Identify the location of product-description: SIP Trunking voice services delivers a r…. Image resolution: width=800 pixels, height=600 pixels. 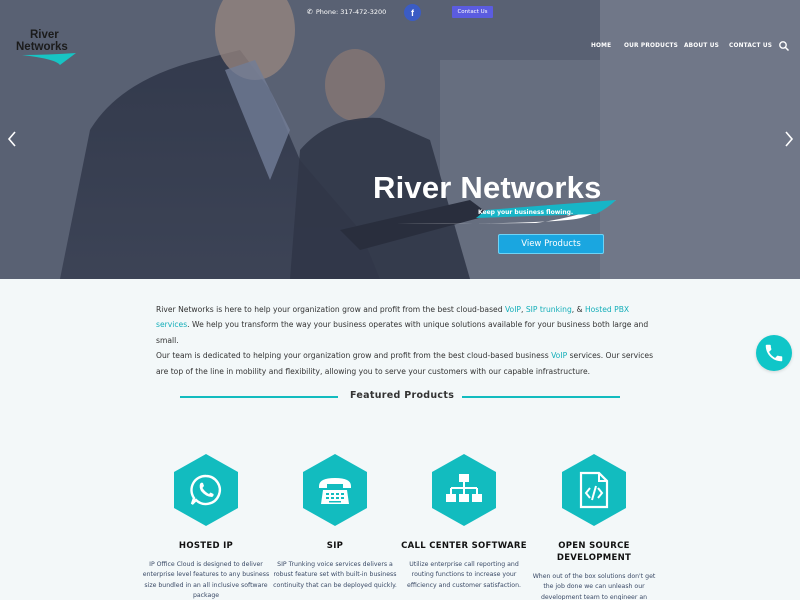
(335, 575).